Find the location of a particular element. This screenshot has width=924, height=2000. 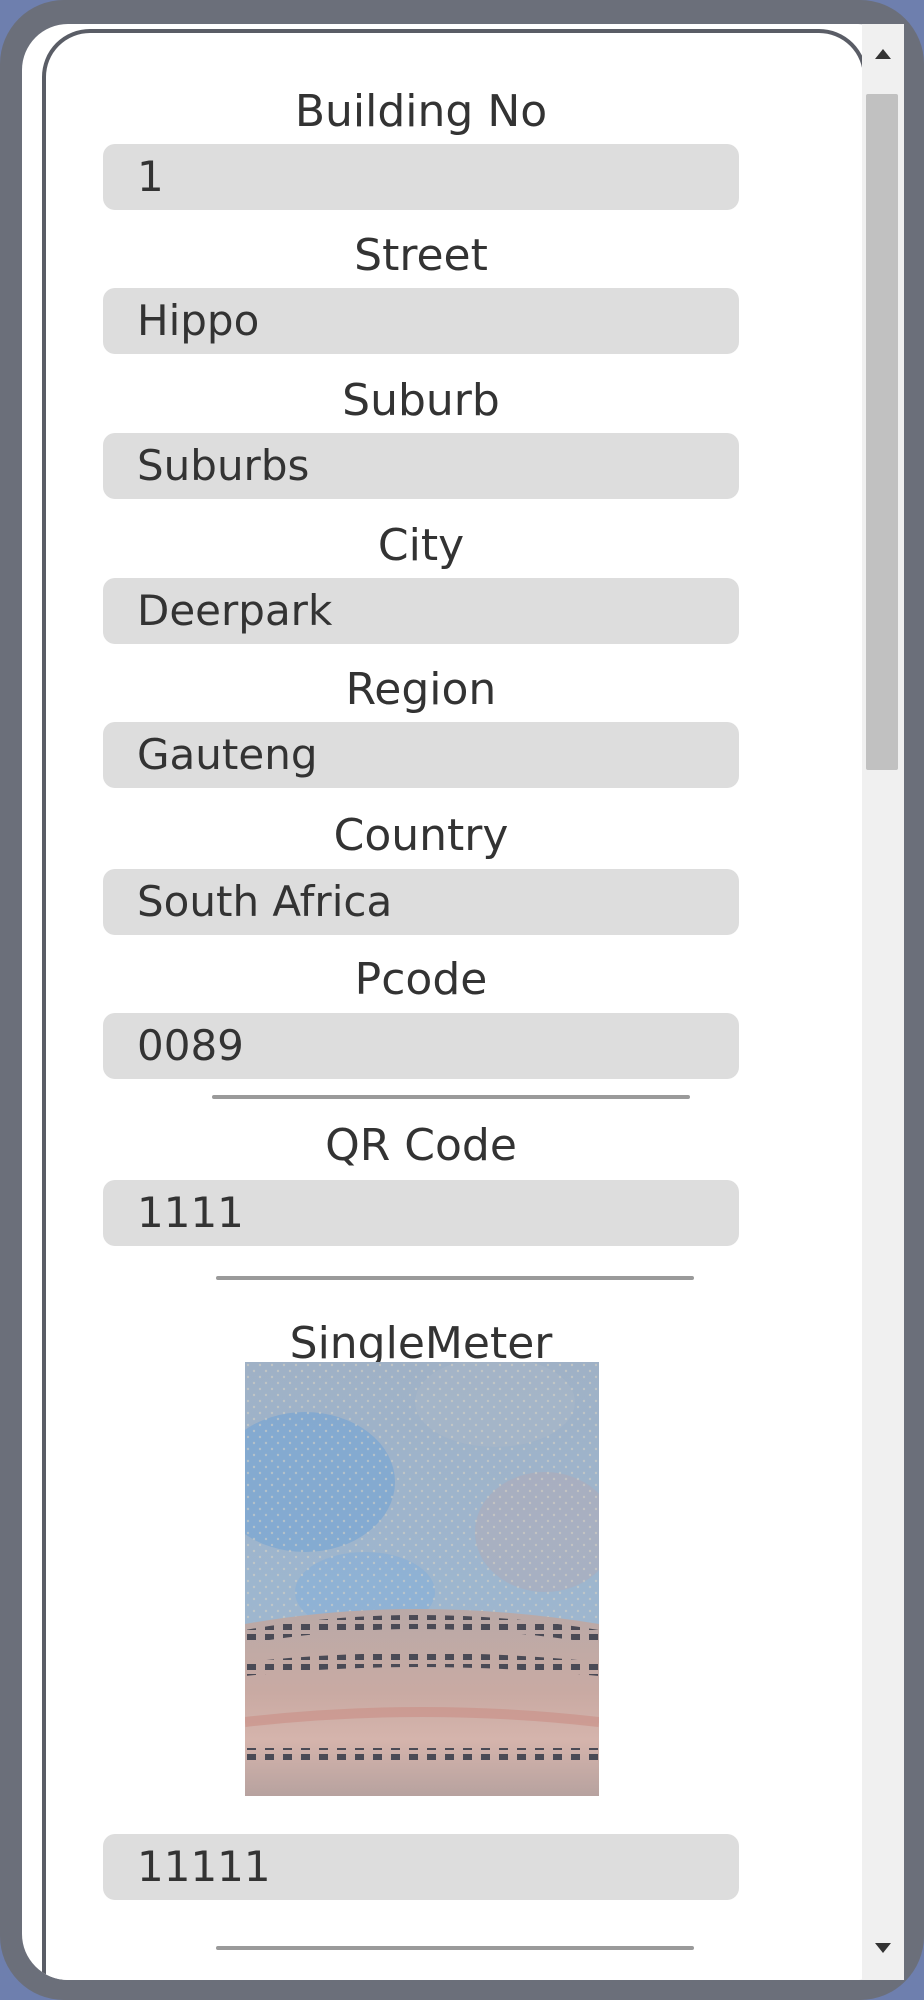

pcode-input: 0089 is located at coordinates (421, 1046).